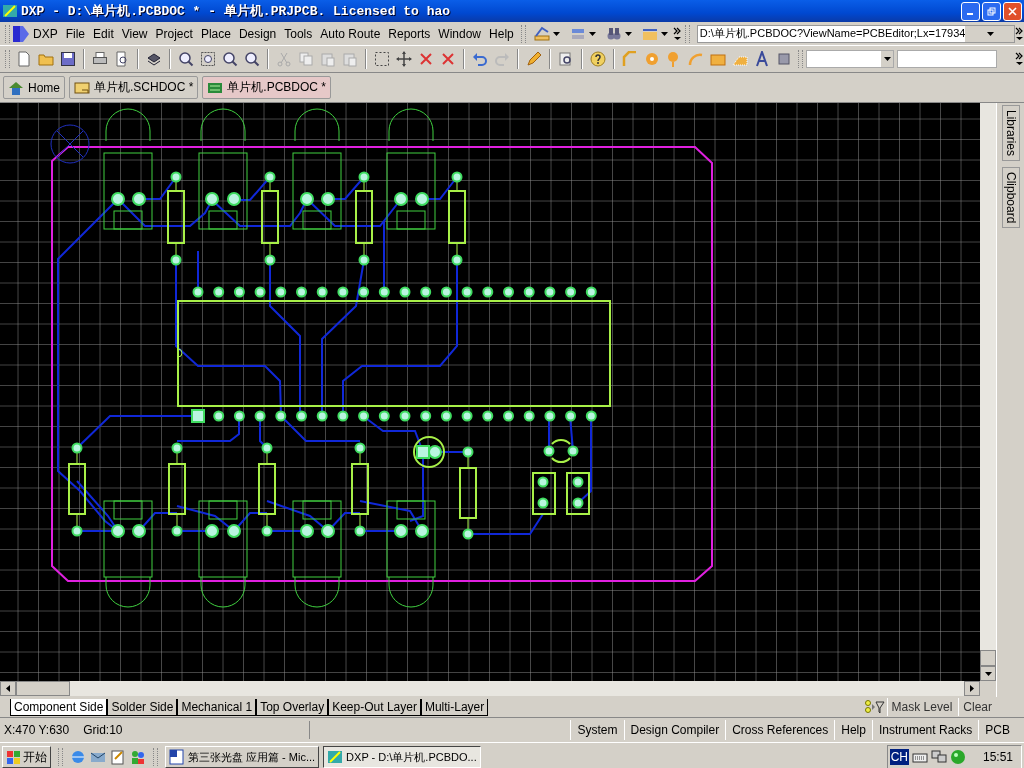 The width and height of the screenshot is (1024, 768). I want to click on zoom-area-icon, so click(208, 59).